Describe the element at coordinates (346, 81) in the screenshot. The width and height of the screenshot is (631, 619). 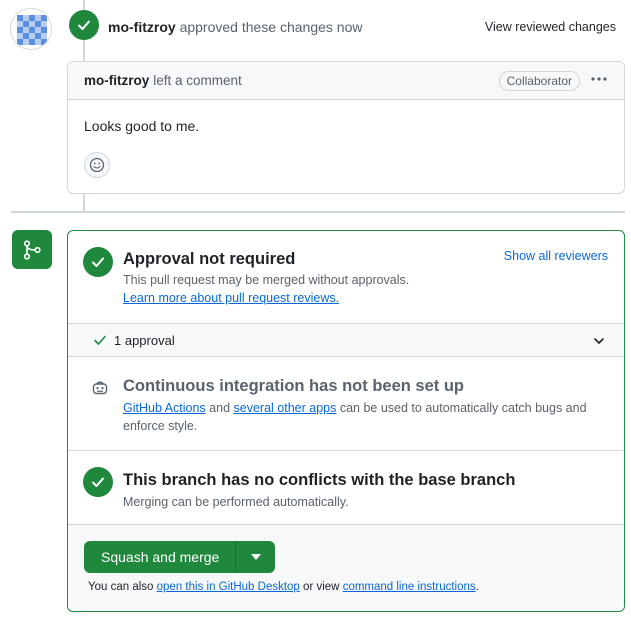
I see `comment-header: mo-fitzroy left a comment Collaborator` at that location.